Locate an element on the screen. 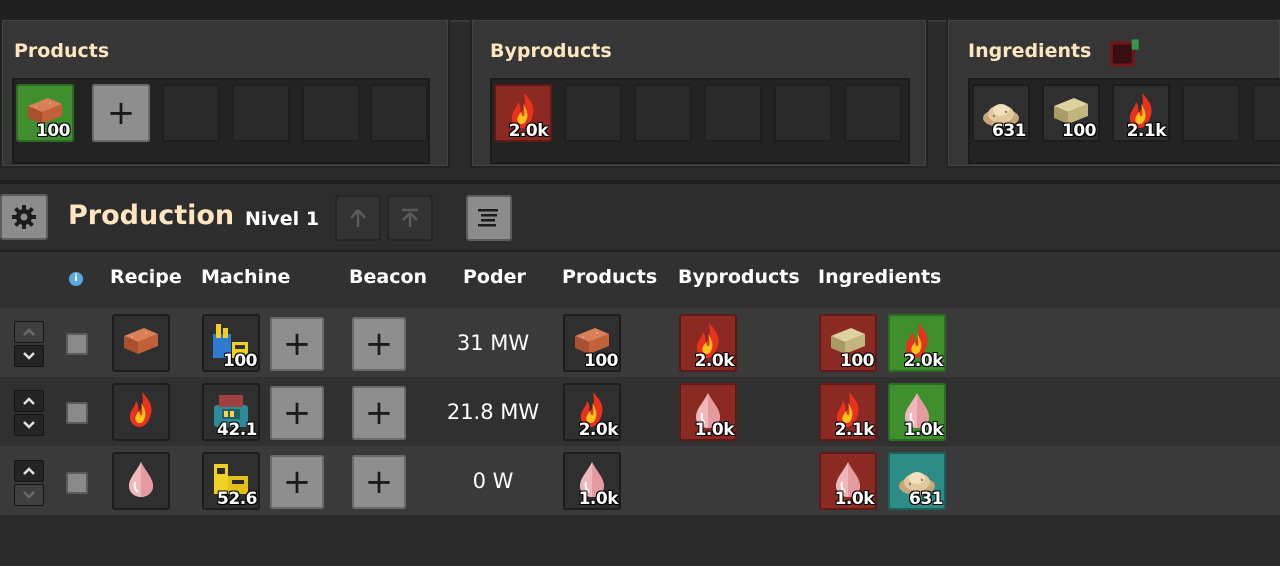 The image size is (1280, 566). column-power: Poder is located at coordinates (494, 277).